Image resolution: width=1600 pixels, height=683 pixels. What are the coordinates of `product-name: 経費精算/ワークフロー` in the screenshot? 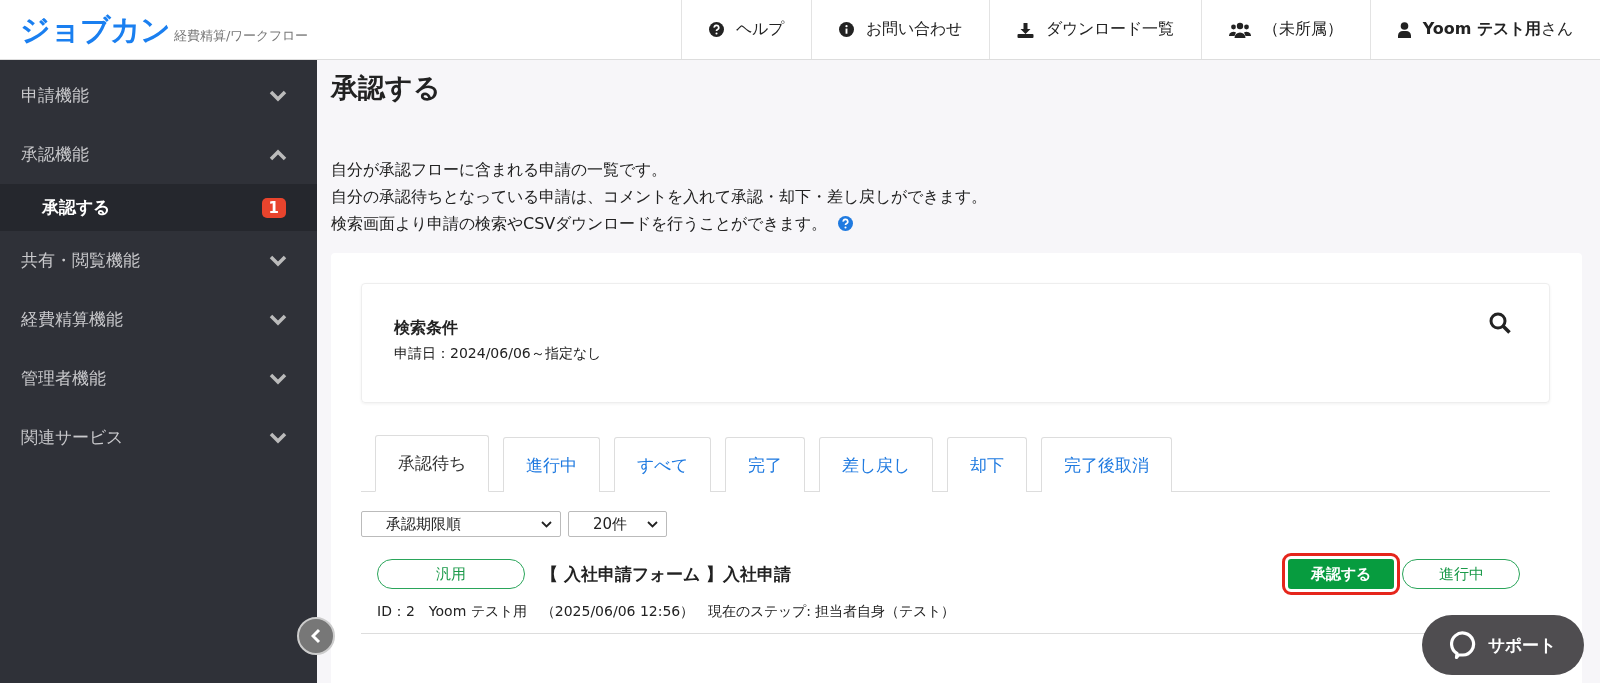 It's located at (241, 36).